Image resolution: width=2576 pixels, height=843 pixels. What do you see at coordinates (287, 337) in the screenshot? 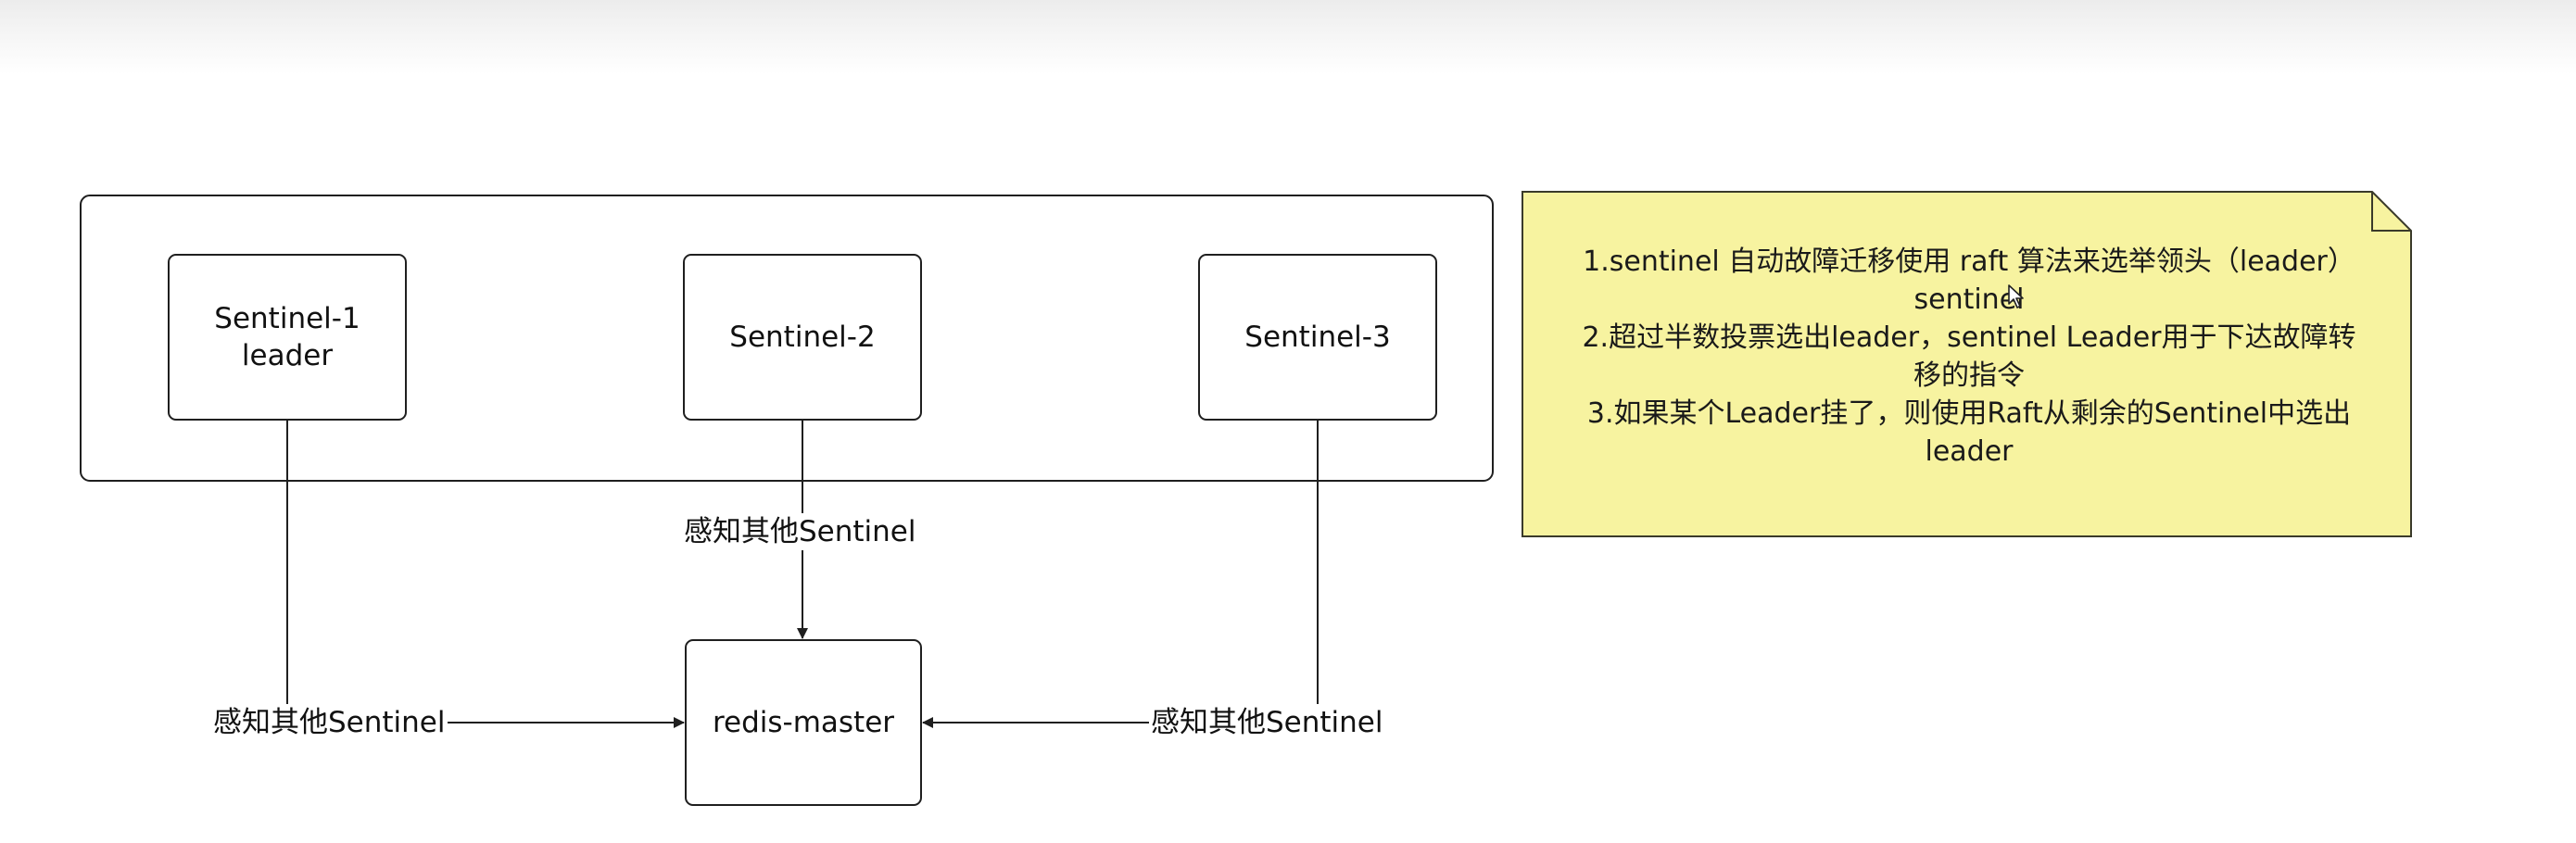
I see `sentinel-1-label: Sentinel-1 leader` at bounding box center [287, 337].